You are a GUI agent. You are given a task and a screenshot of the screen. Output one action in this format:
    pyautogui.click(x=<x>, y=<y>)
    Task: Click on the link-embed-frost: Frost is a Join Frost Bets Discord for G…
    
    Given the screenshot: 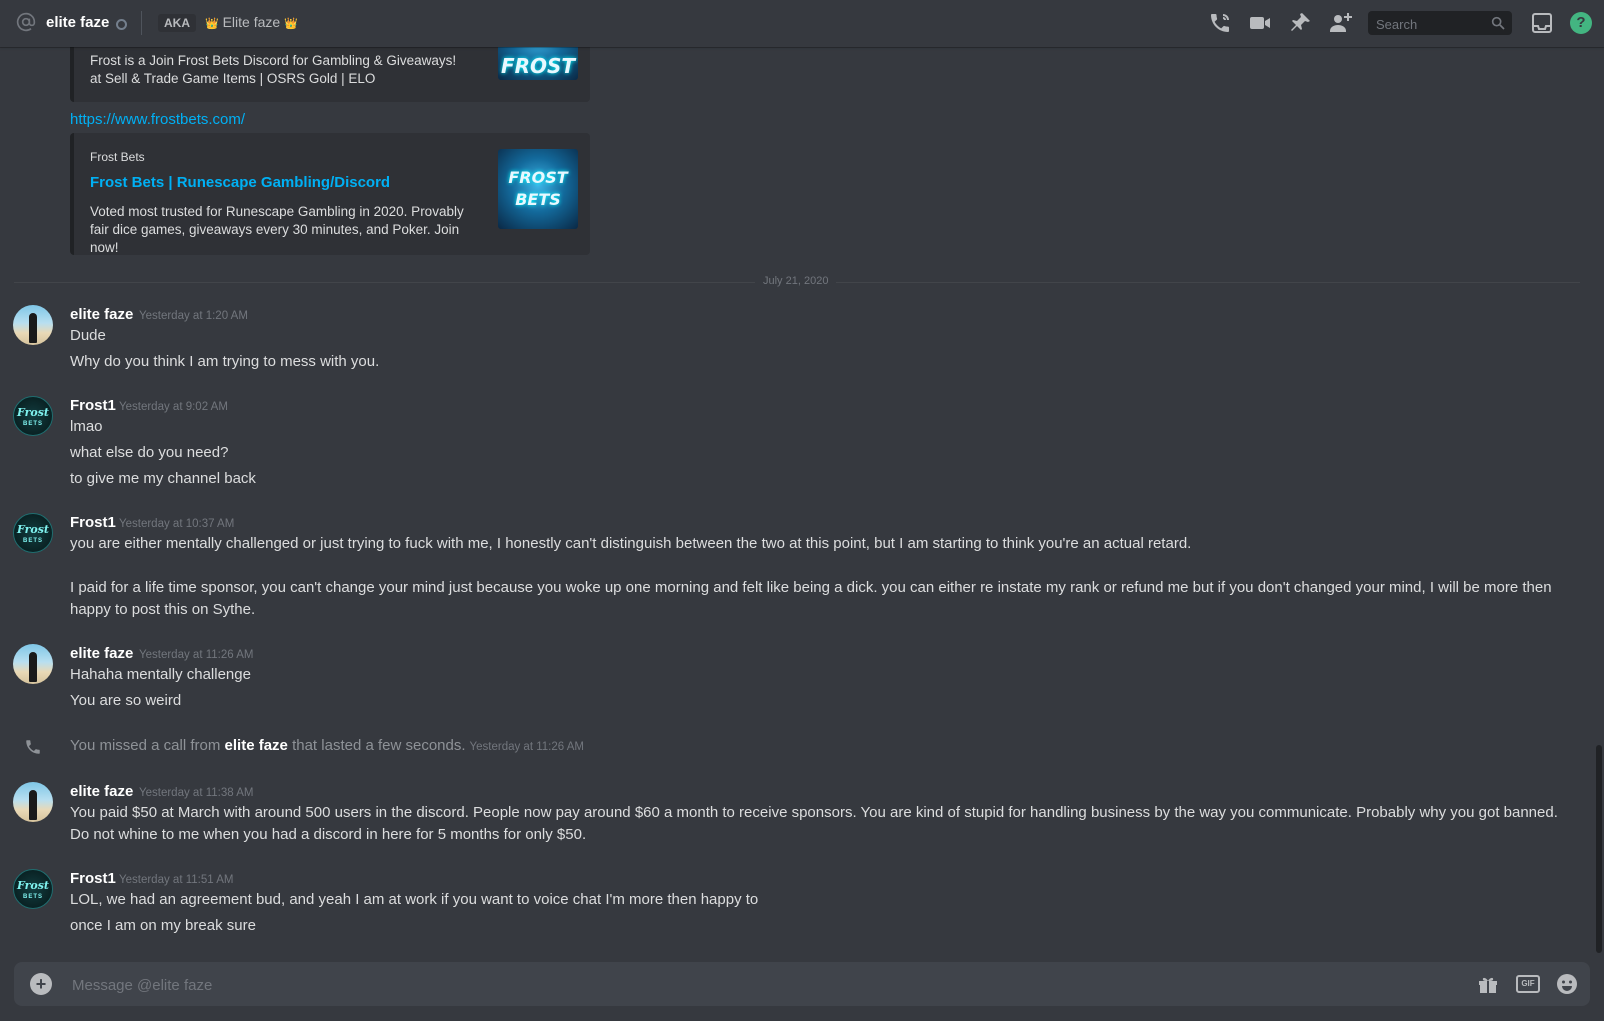 What is the action you would take?
    pyautogui.click(x=330, y=51)
    